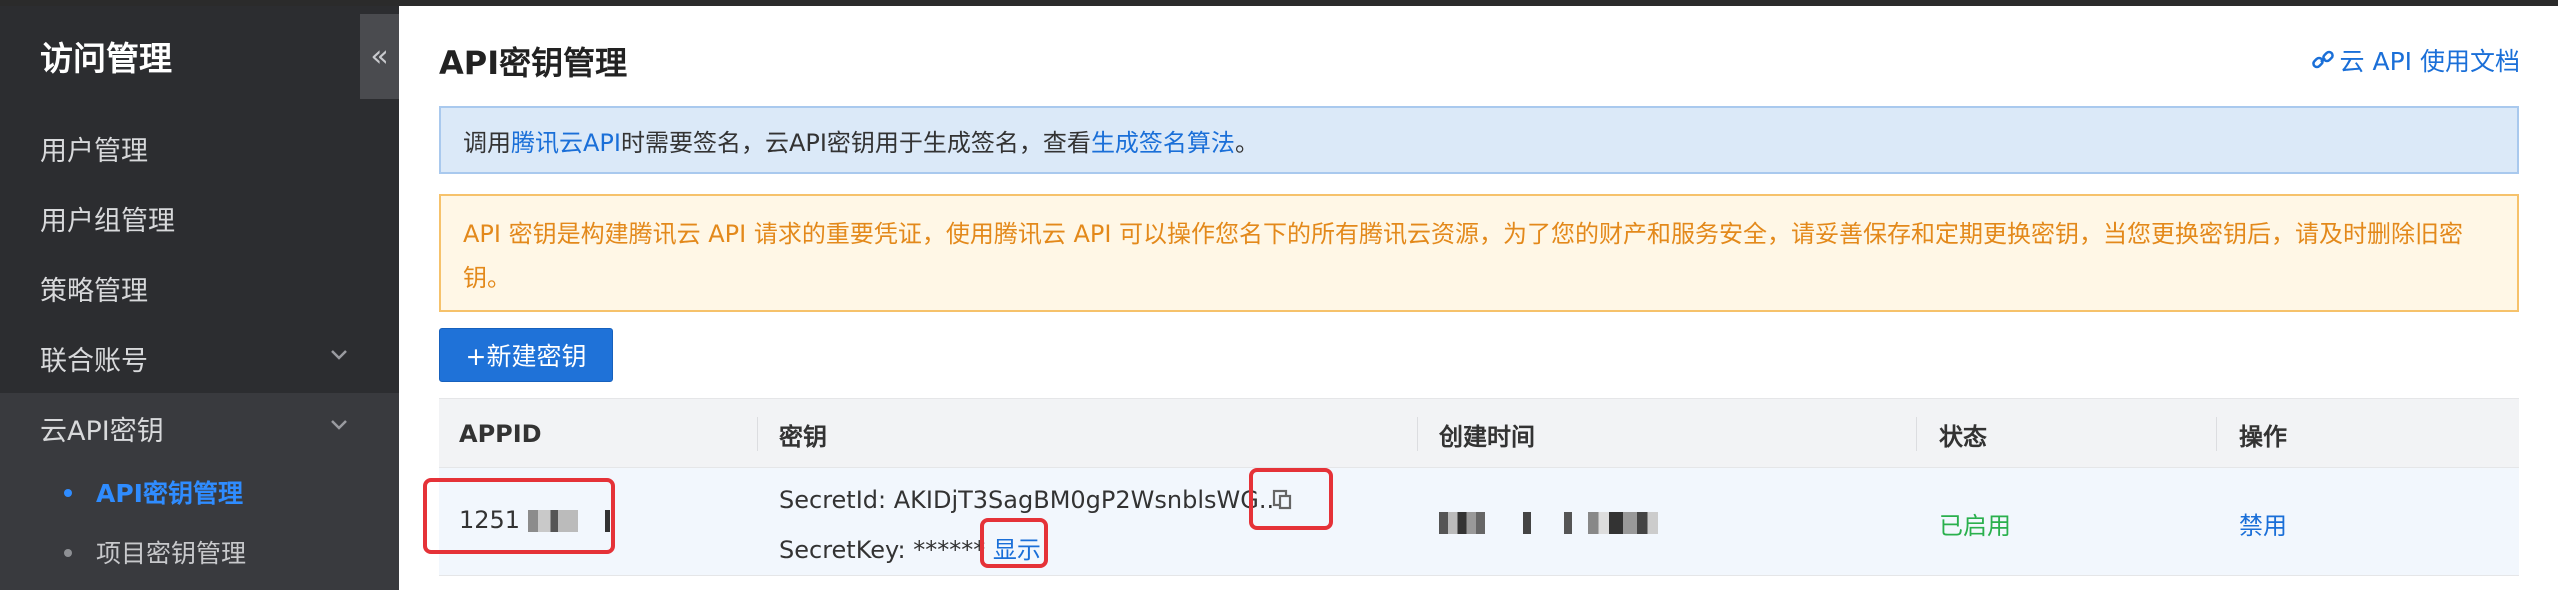 This screenshot has height=590, width=2558. What do you see at coordinates (169, 493) in the screenshot?
I see `sidebar-subitem-label: API密钥管理` at bounding box center [169, 493].